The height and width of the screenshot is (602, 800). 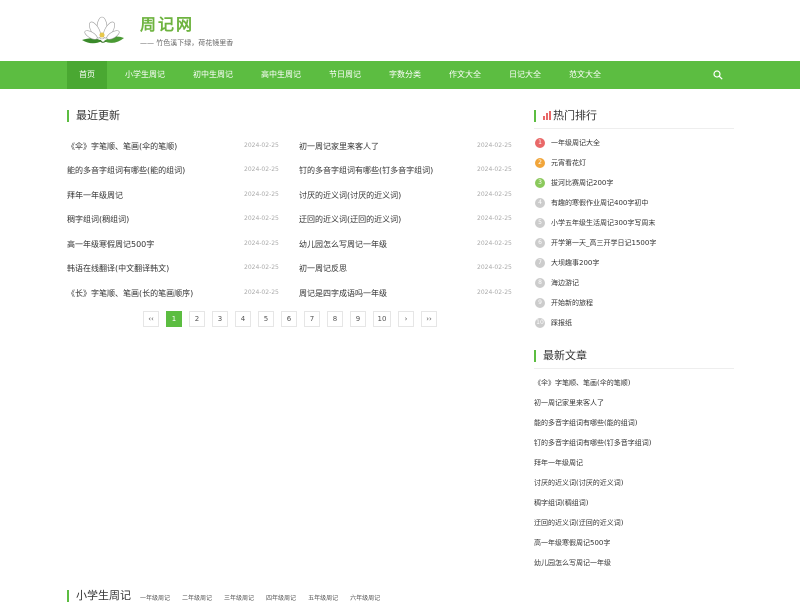 I want to click on page-first-button: ‹‹, so click(x=151, y=319).